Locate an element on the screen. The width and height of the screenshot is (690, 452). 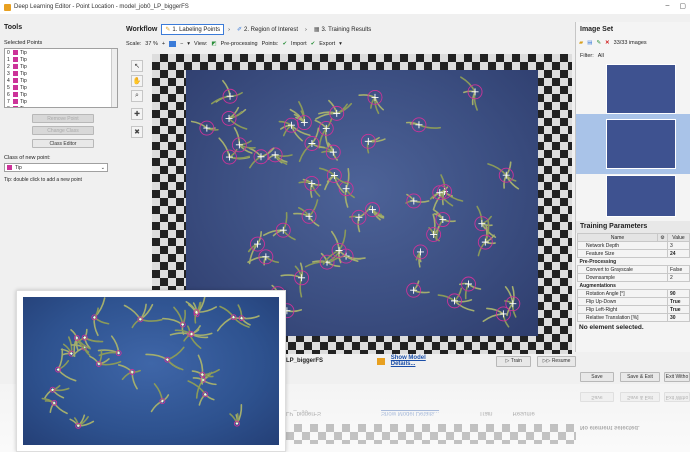
hint-text: Tip: double click to add a new point is located at coordinates (43, 180).